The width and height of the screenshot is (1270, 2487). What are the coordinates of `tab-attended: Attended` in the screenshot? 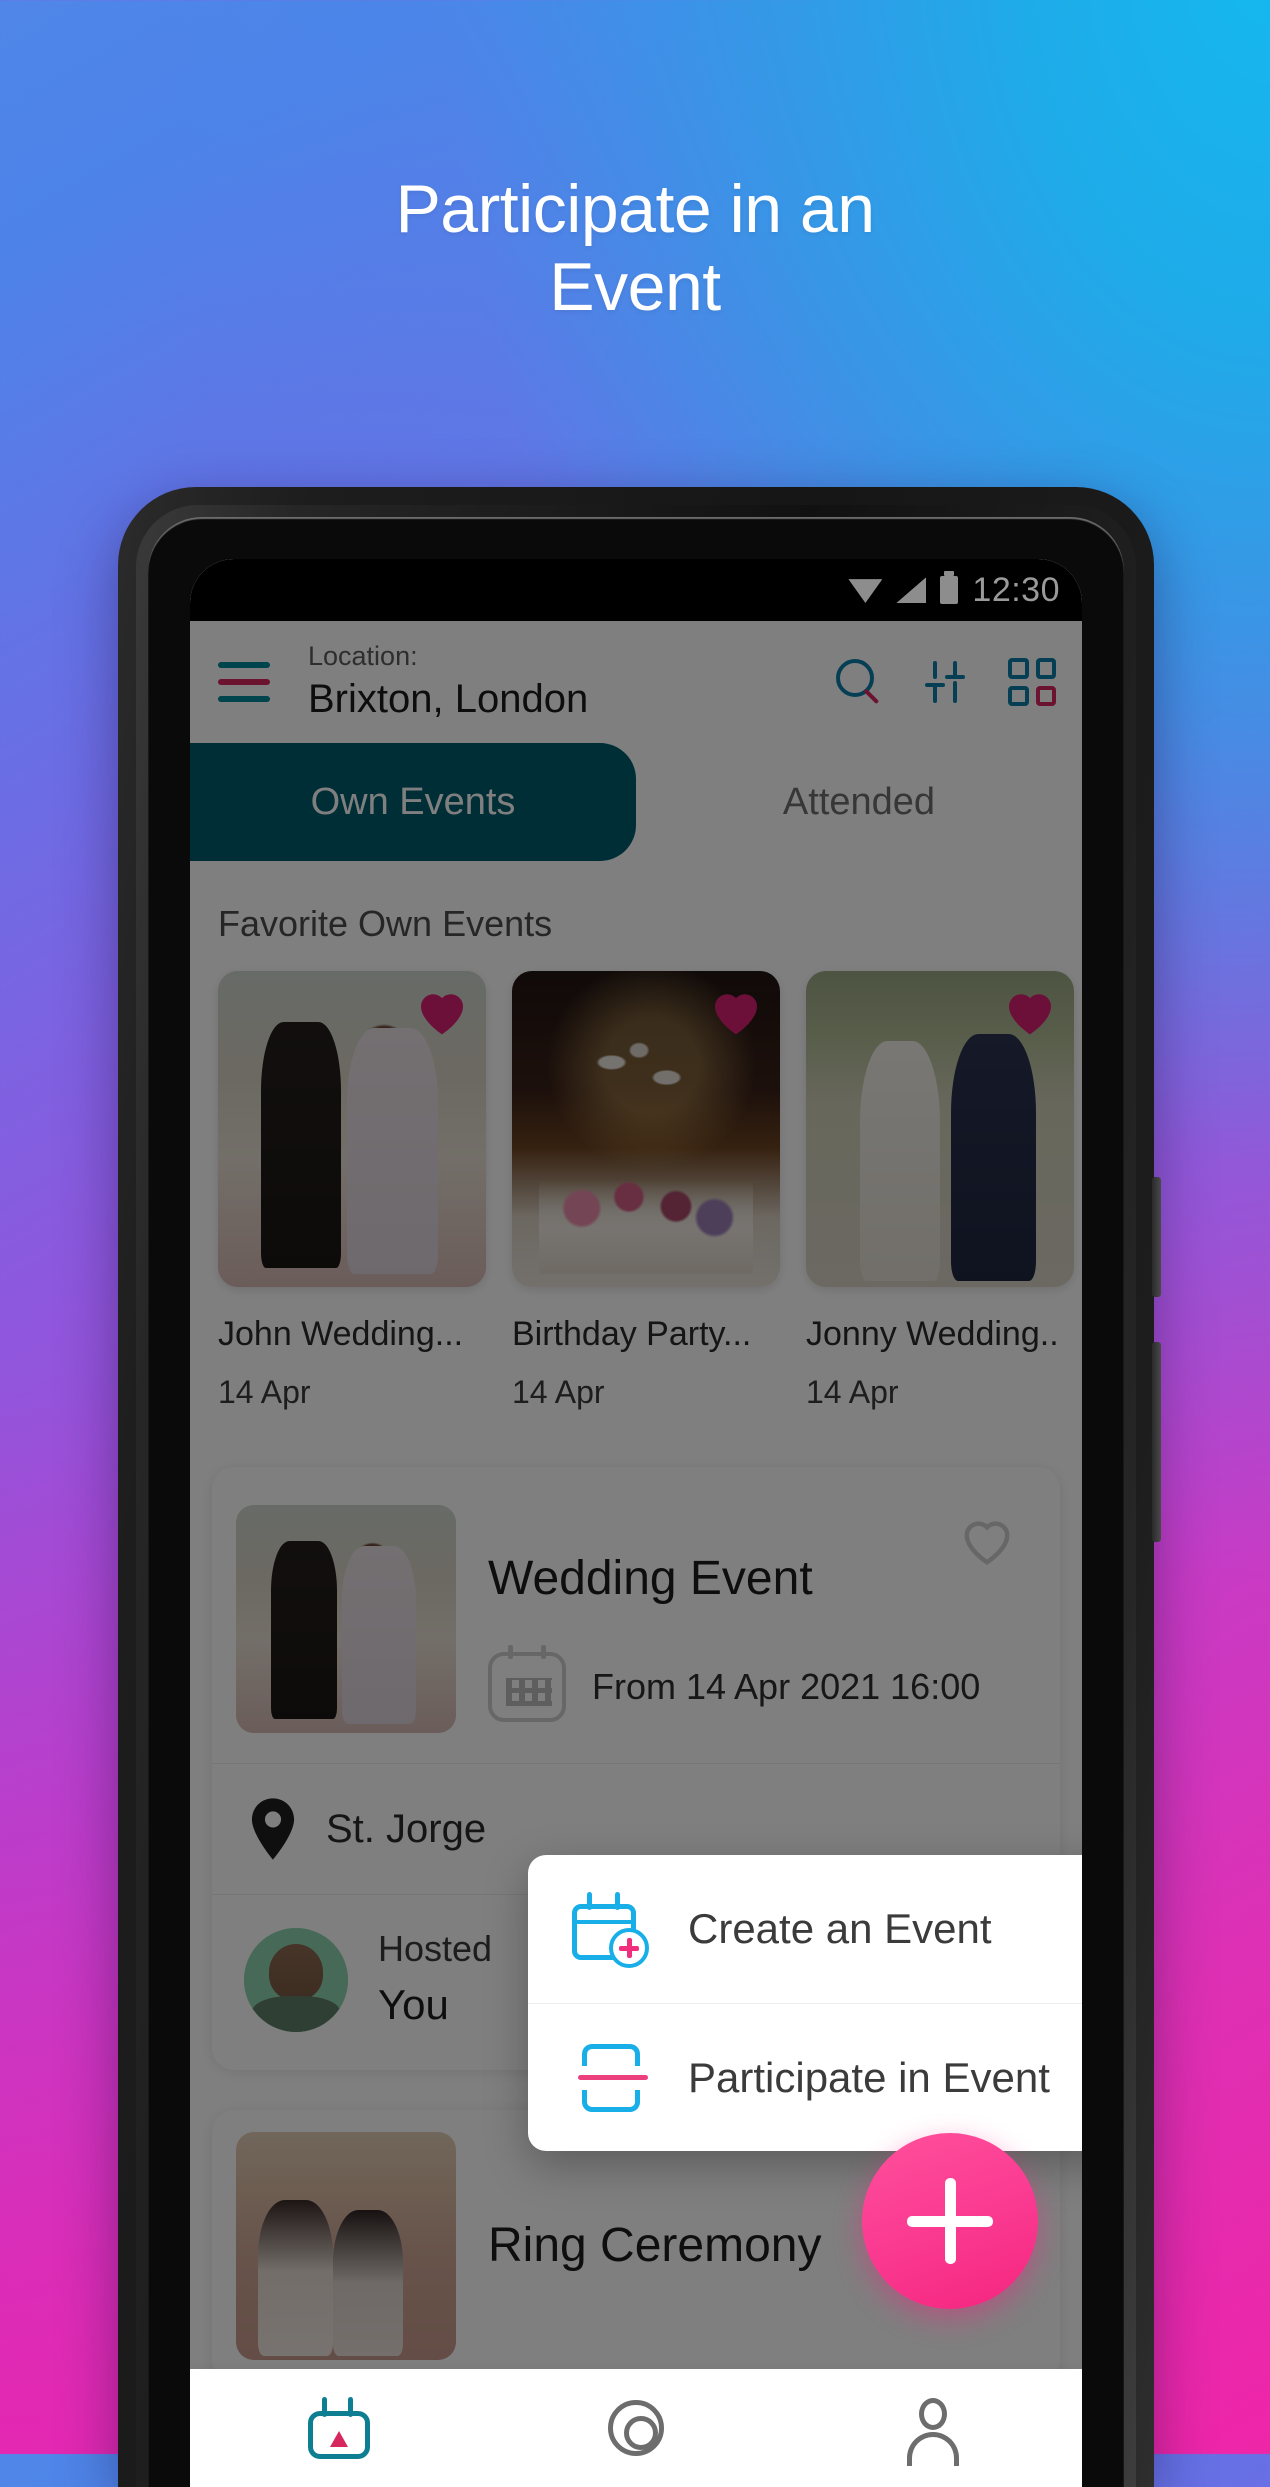 It's located at (859, 802).